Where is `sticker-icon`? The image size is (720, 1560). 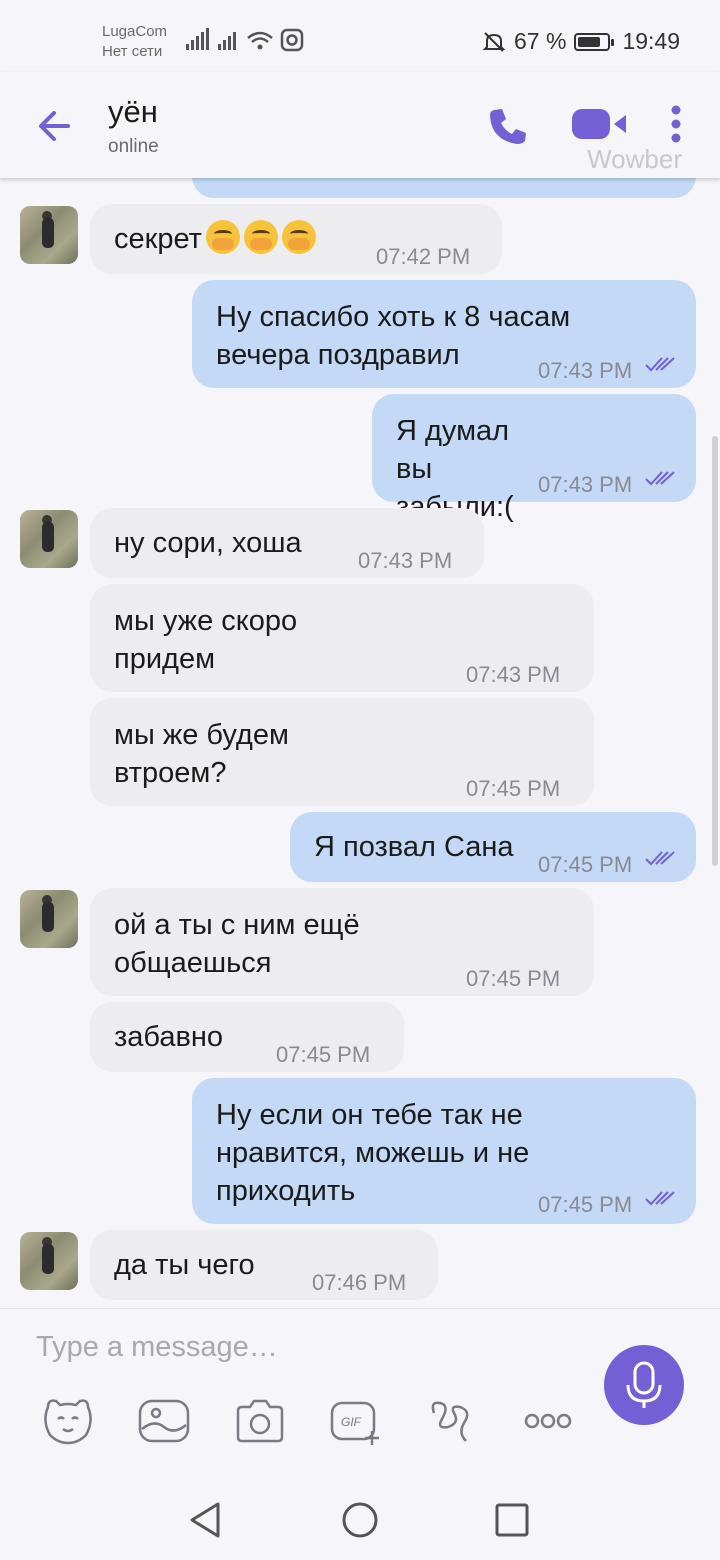
sticker-icon is located at coordinates (68, 1421).